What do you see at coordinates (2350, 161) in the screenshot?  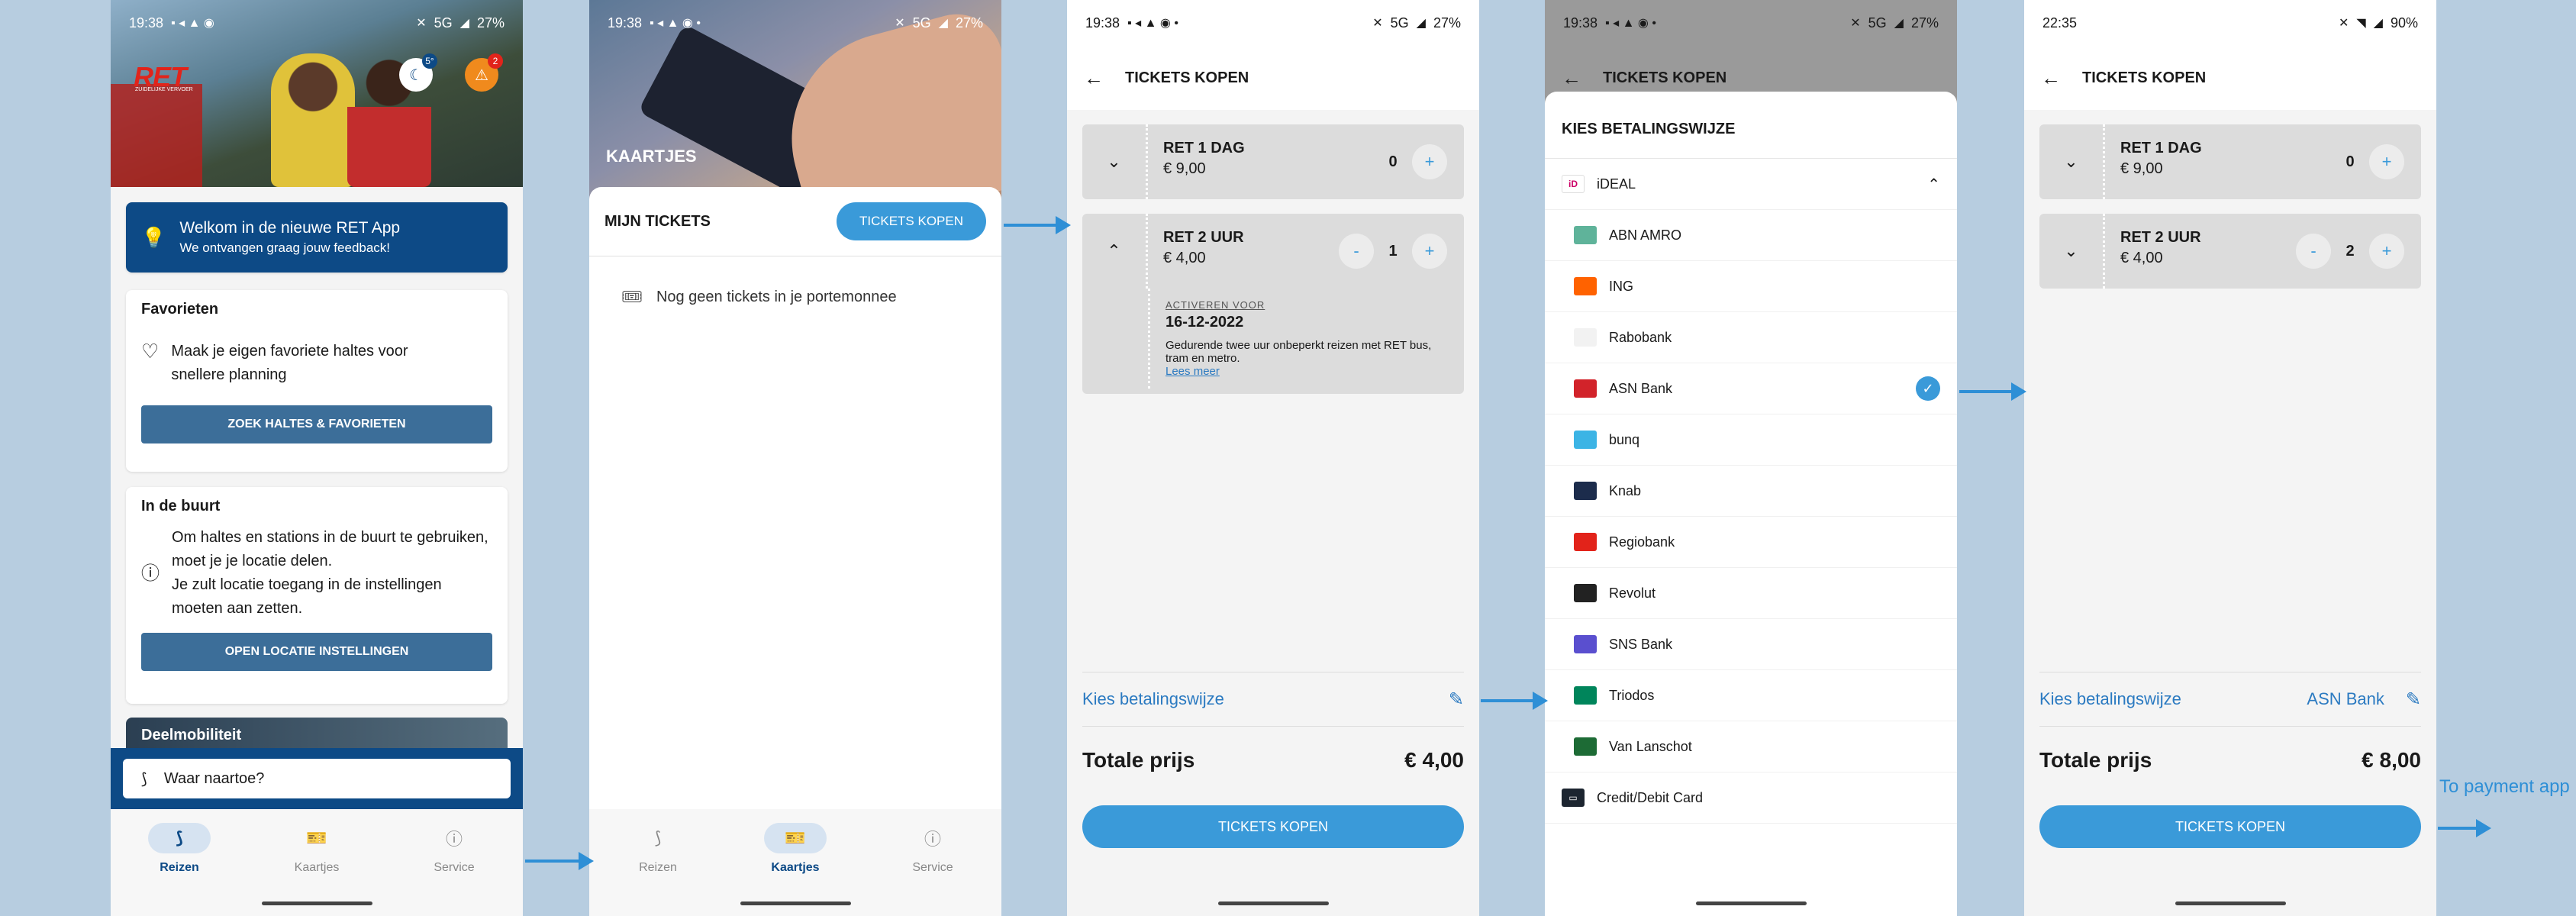 I see `ticket-quantity: 0` at bounding box center [2350, 161].